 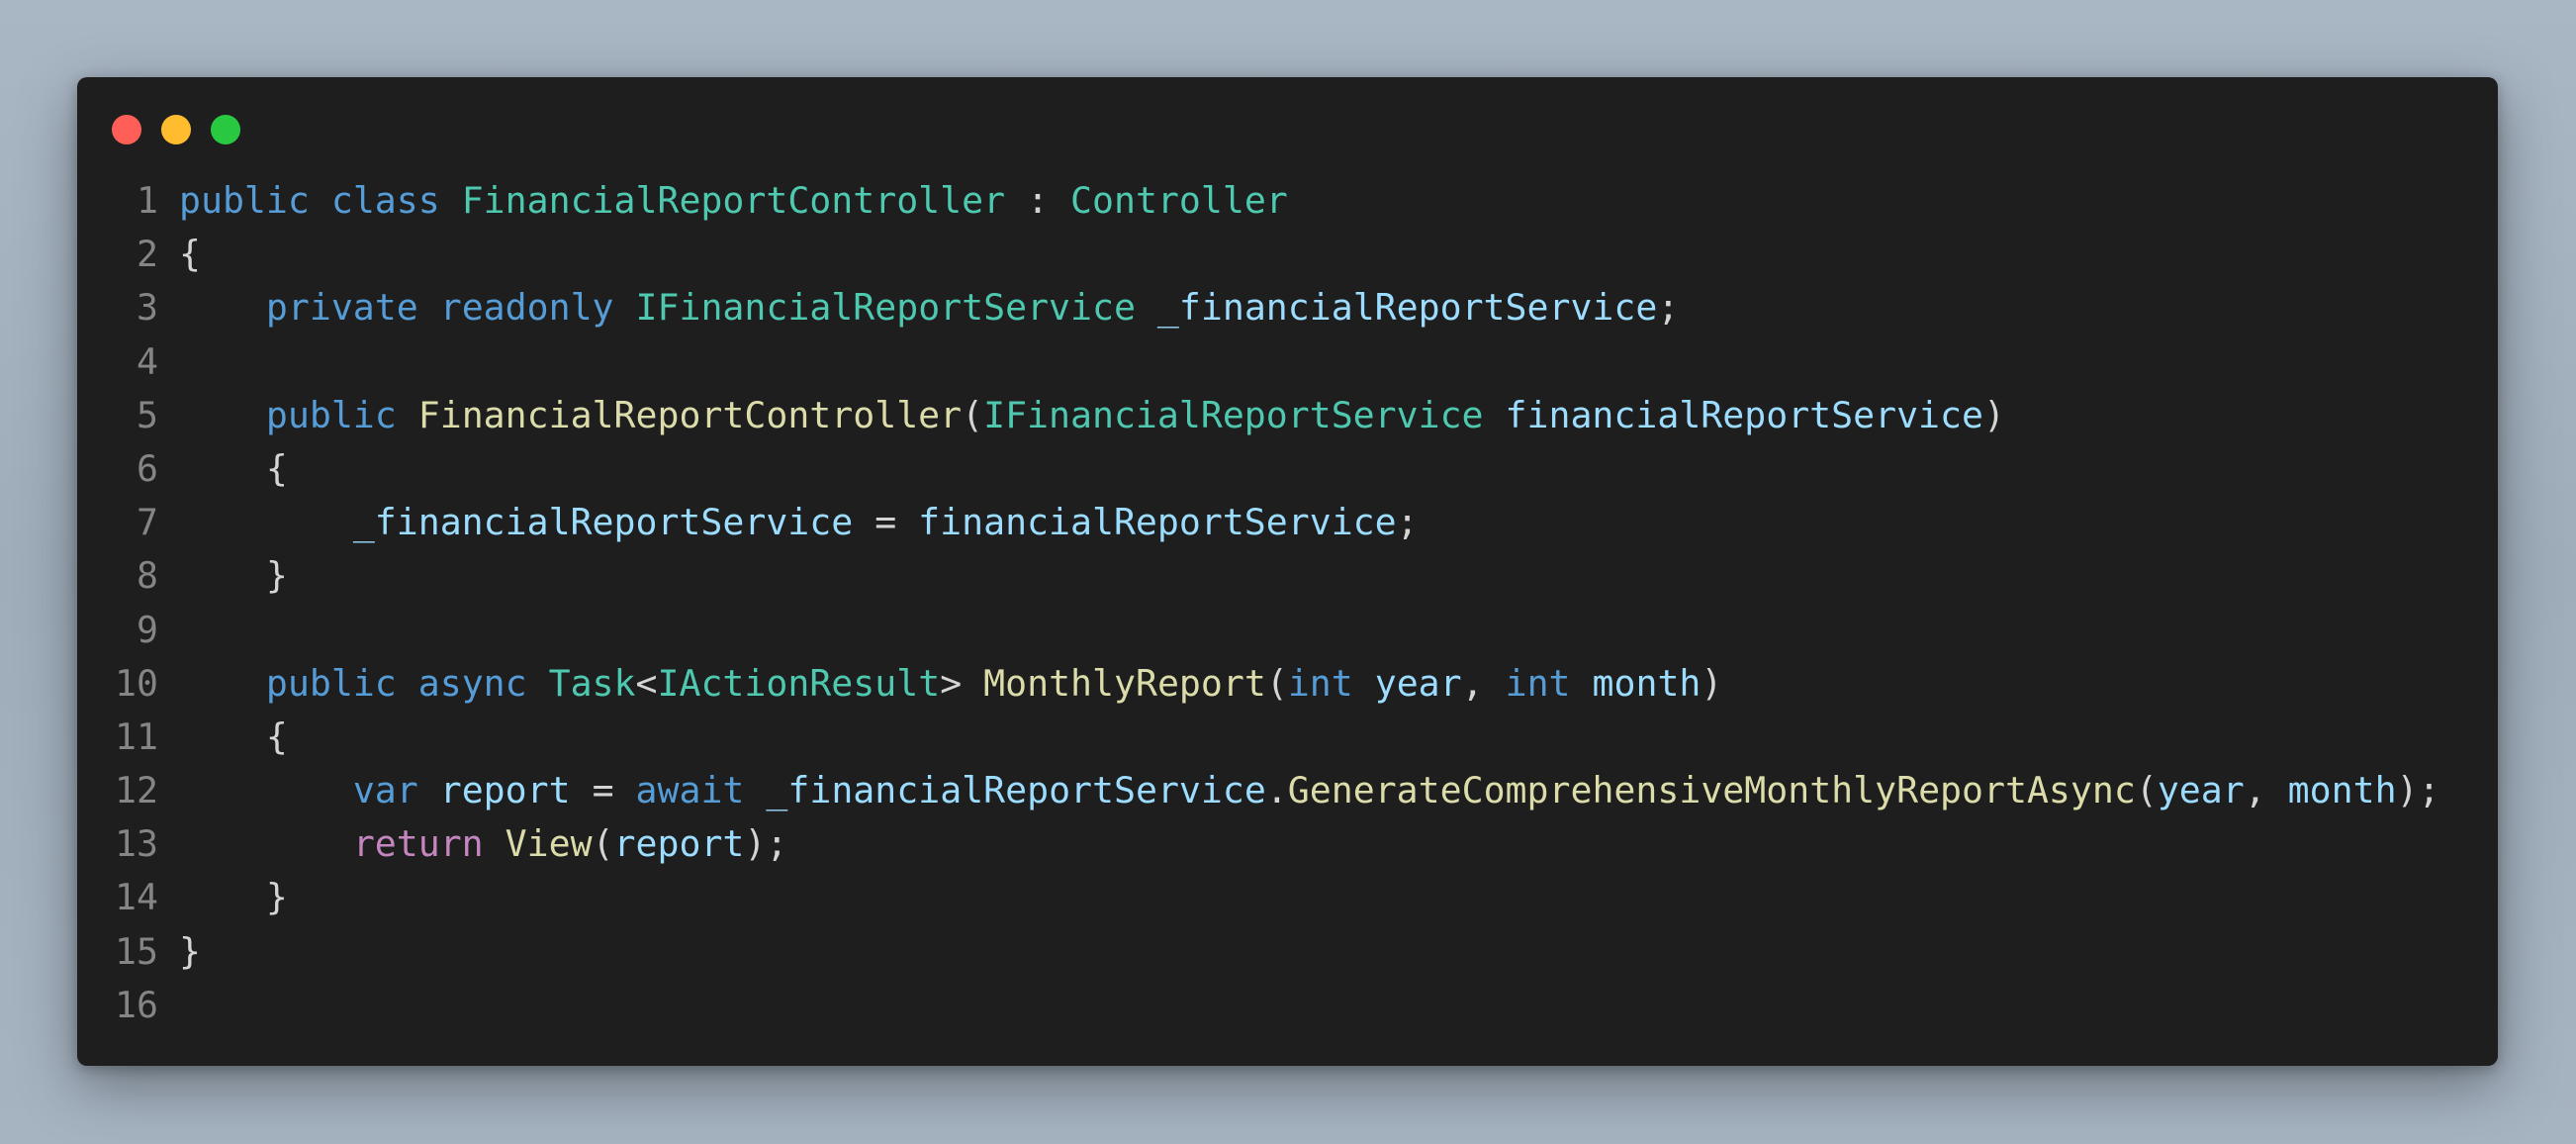 I want to click on code-token: await, so click(x=690, y=790).